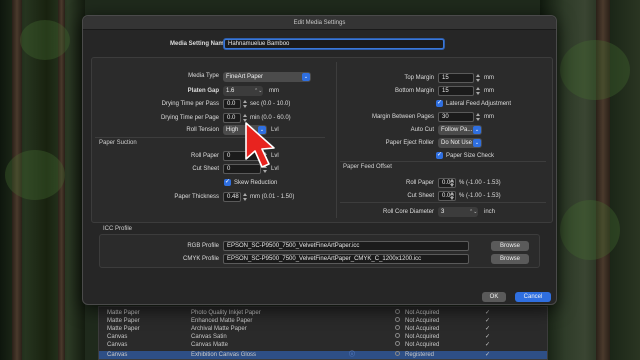 This screenshot has height=360, width=640. I want to click on drying-time-page-input: 0.0, so click(232, 118).